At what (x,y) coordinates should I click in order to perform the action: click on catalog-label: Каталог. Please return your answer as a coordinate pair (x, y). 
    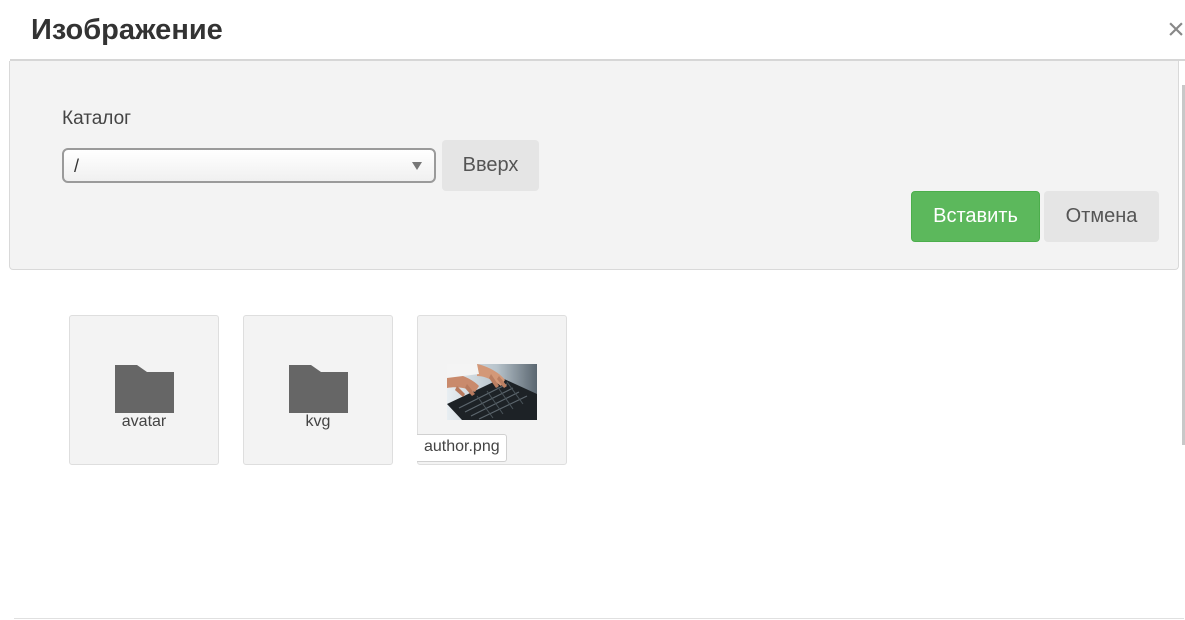
    Looking at the image, I should click on (97, 118).